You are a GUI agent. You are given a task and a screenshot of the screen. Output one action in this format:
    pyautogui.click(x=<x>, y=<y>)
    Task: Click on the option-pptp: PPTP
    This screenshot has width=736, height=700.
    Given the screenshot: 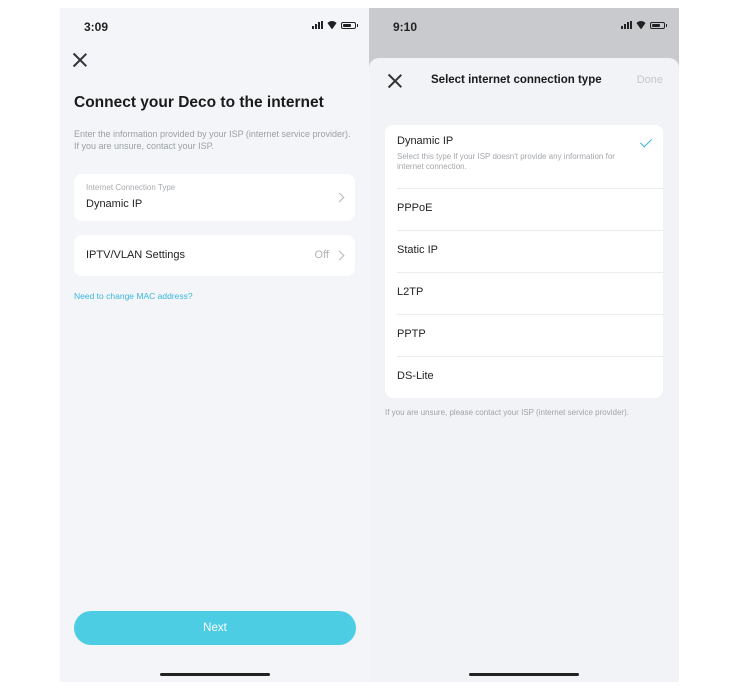 What is the action you would take?
    pyautogui.click(x=524, y=335)
    